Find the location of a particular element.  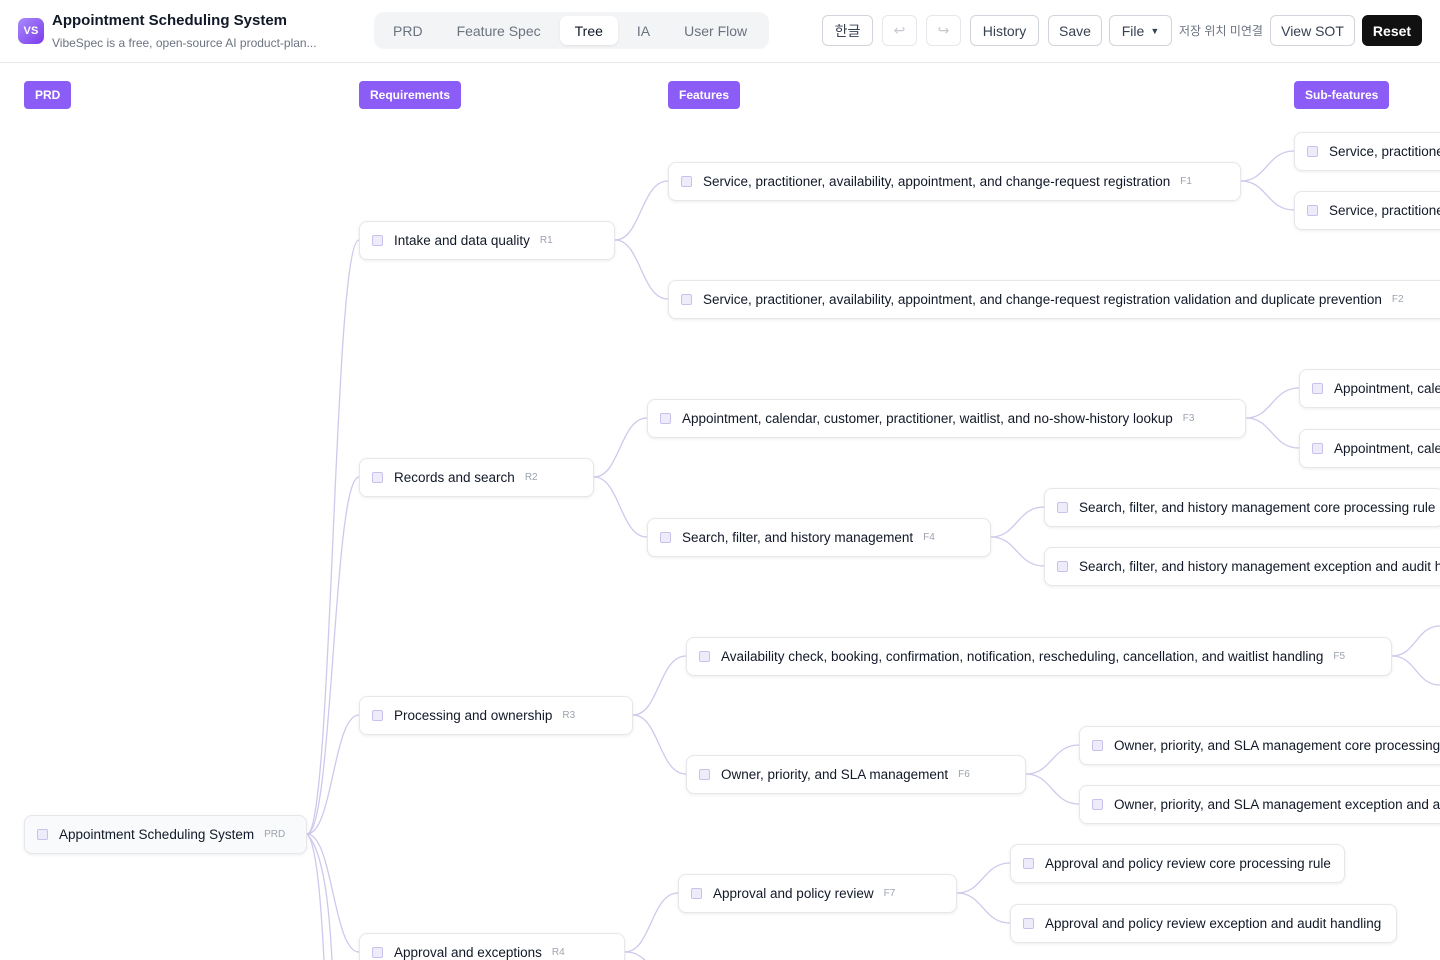

reset-button: Reset is located at coordinates (1392, 30).